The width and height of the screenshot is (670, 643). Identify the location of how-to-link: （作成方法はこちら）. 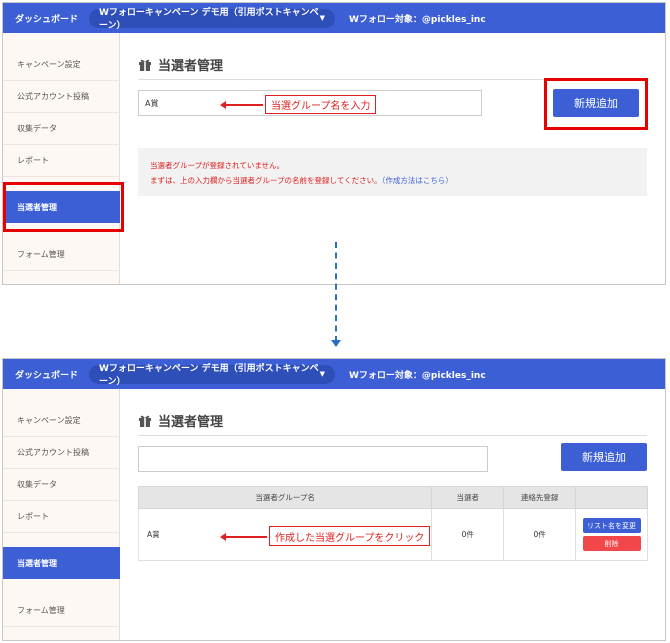
(417, 180).